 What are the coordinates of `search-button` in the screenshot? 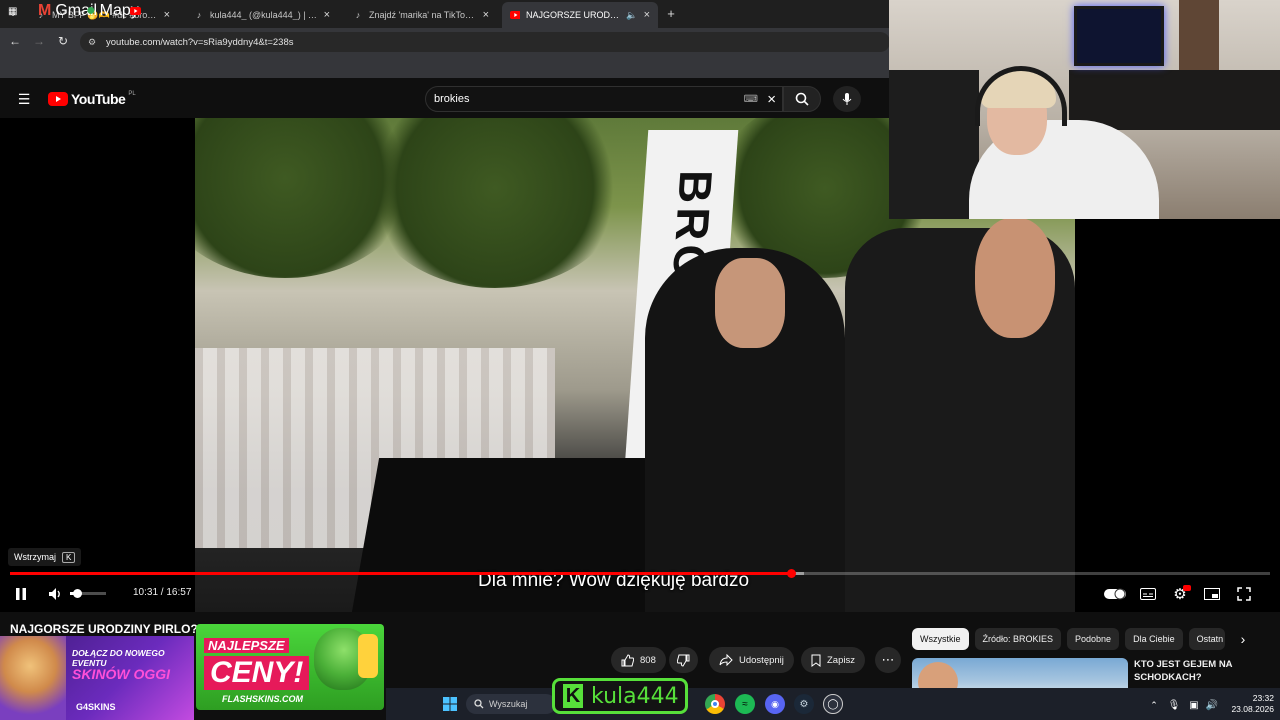 It's located at (802, 99).